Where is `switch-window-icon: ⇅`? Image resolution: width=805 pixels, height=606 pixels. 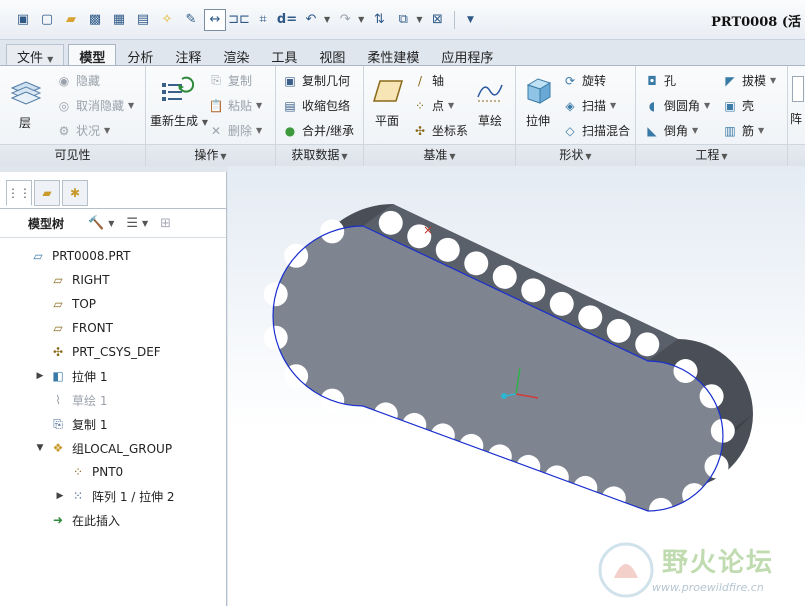
switch-window-icon: ⇅ is located at coordinates (379, 20).